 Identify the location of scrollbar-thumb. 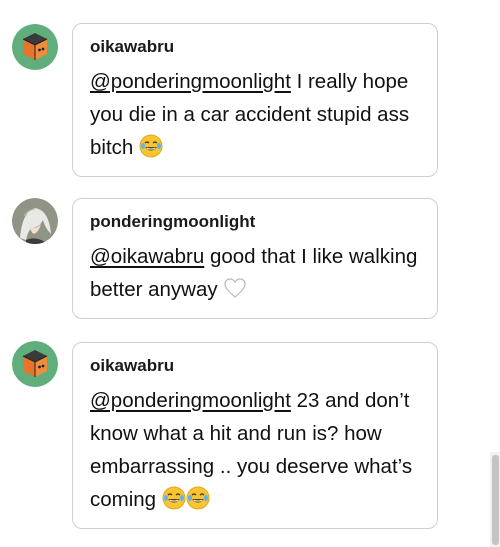
(495, 500).